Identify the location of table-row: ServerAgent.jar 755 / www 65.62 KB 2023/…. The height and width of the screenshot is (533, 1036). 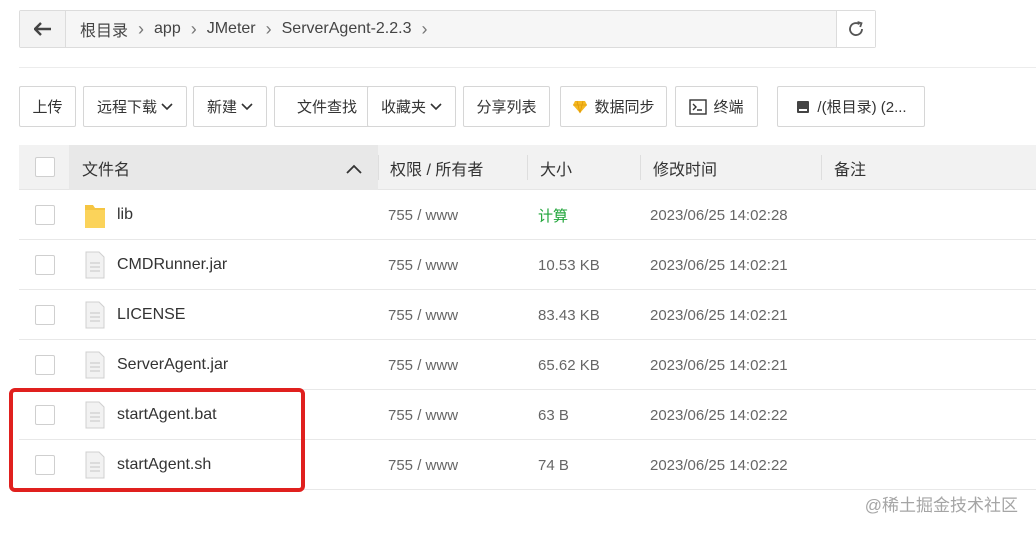
(527, 365).